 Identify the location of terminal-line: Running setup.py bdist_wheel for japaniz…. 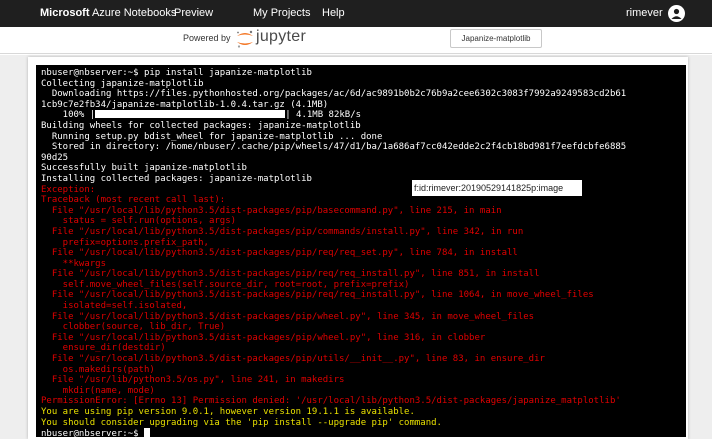
(363, 137).